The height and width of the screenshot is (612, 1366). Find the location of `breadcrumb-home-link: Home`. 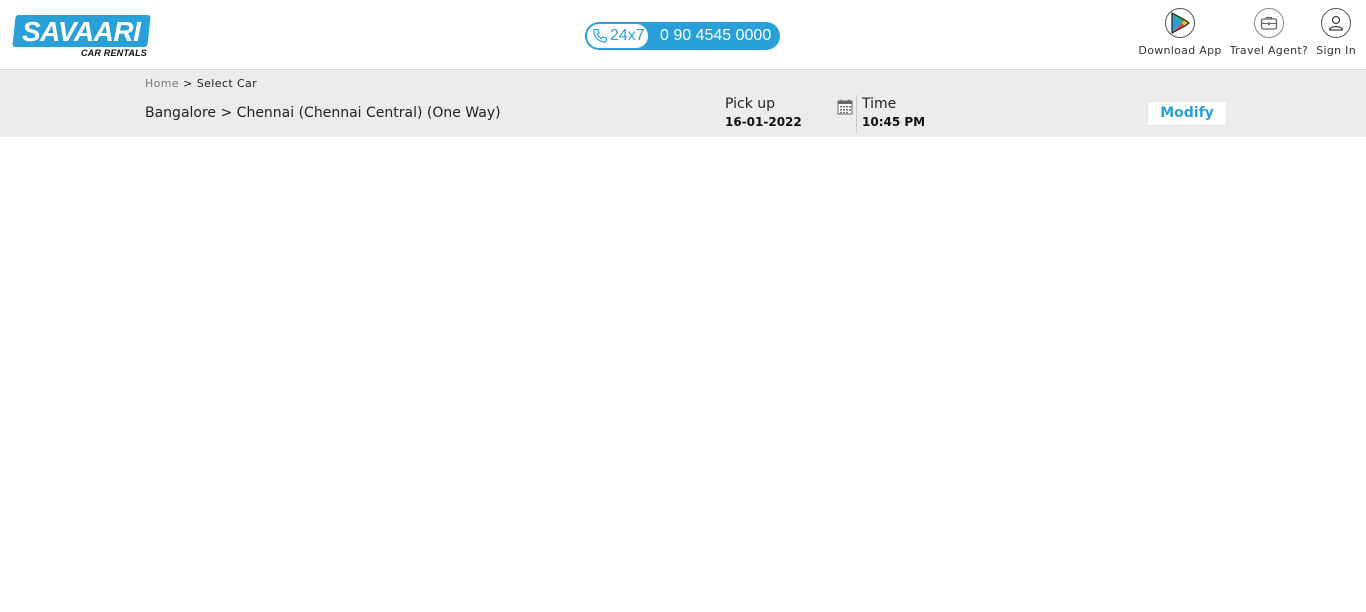

breadcrumb-home-link: Home is located at coordinates (162, 83).